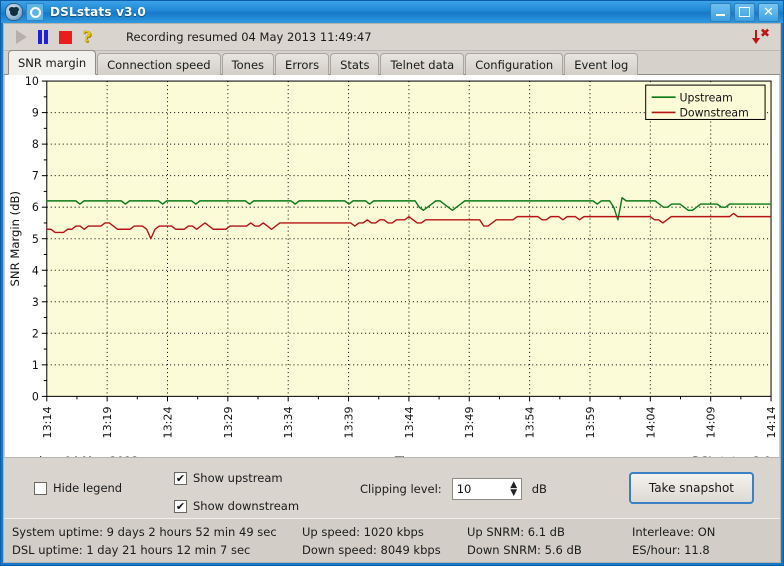 The width and height of the screenshot is (784, 566). I want to click on hide-legend-control: Hide legend, so click(78, 488).